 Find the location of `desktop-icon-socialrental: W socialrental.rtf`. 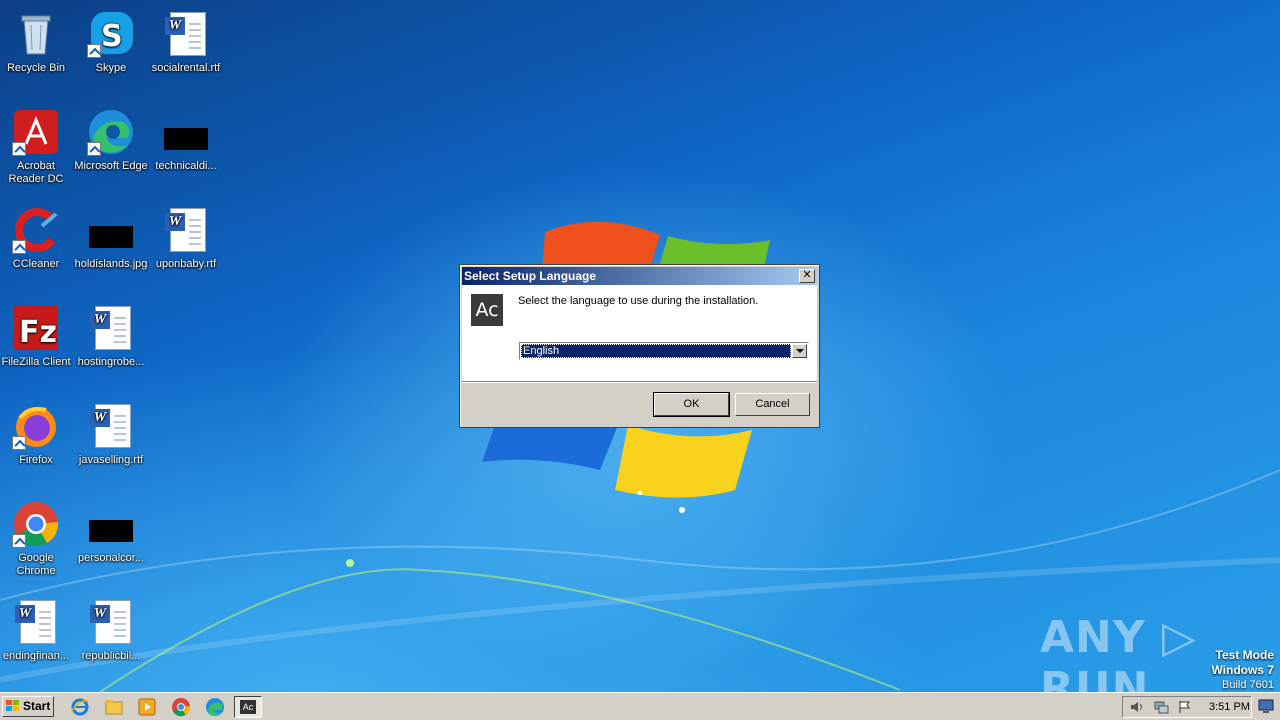

desktop-icon-socialrental: W socialrental.rtf is located at coordinates (186, 40).